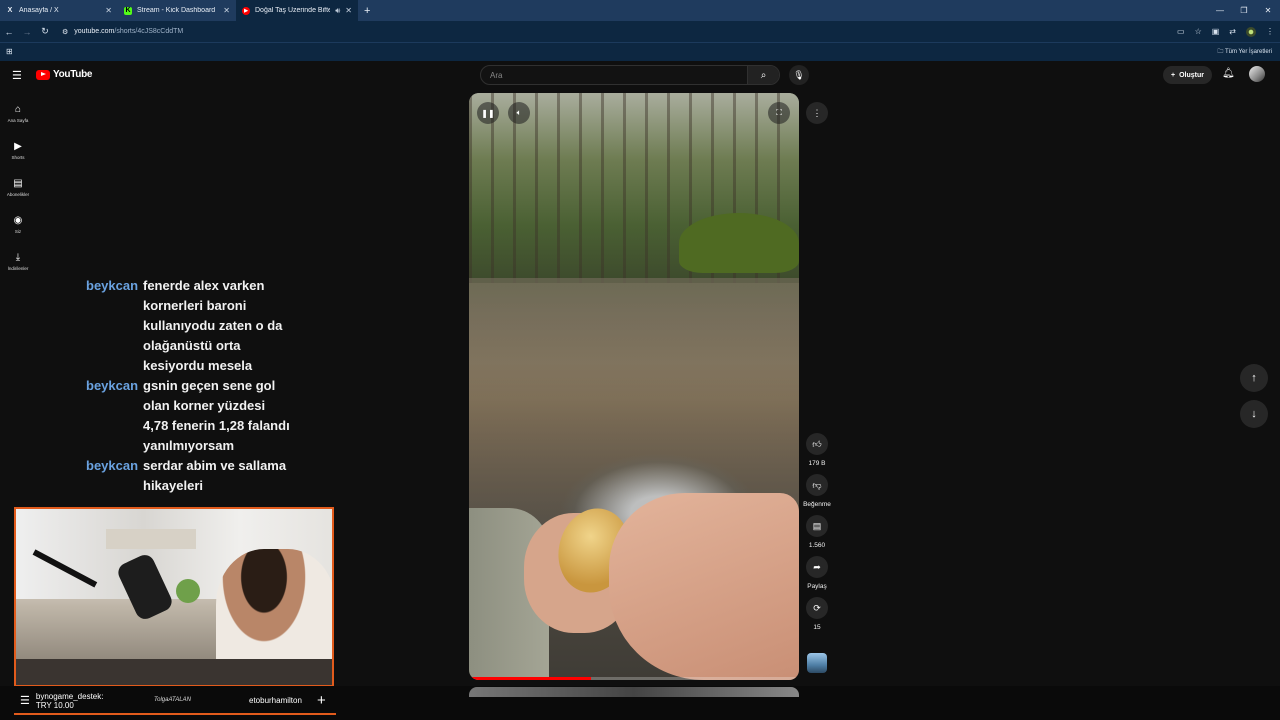  I want to click on tab-kick: K Stream - Kick Dashboard ✕, so click(177, 10).